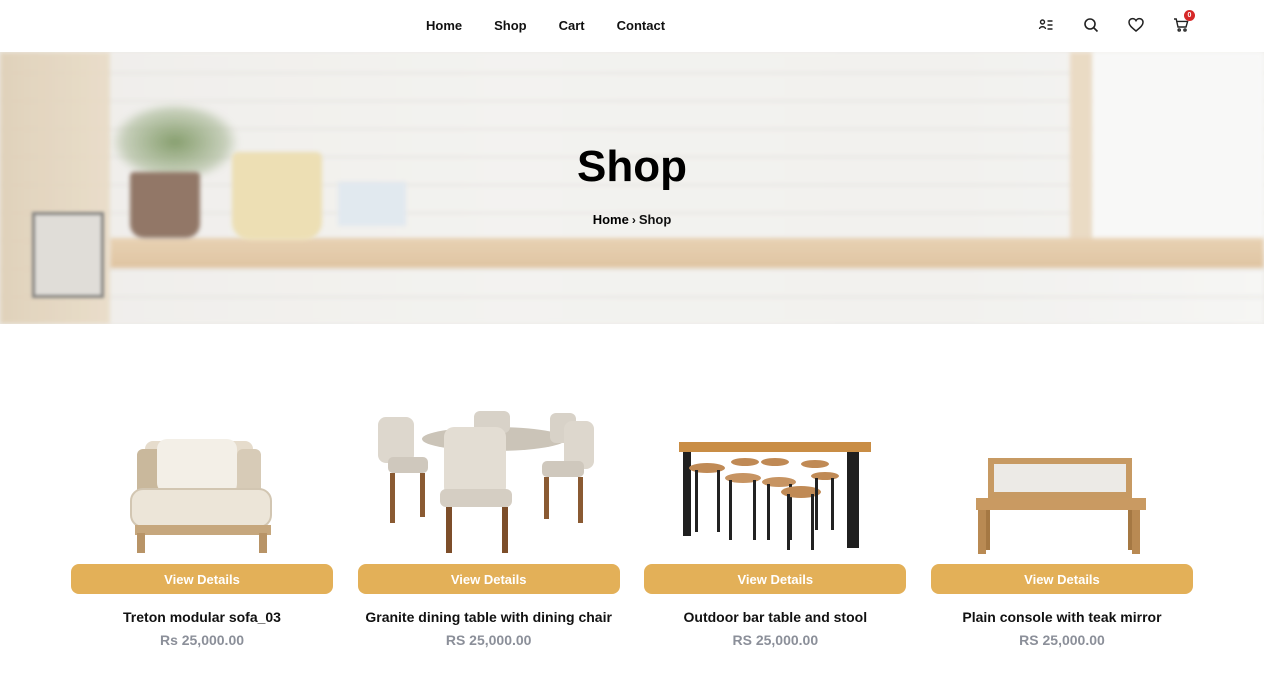  I want to click on breadcrumb: Home › Shop, so click(632, 219).